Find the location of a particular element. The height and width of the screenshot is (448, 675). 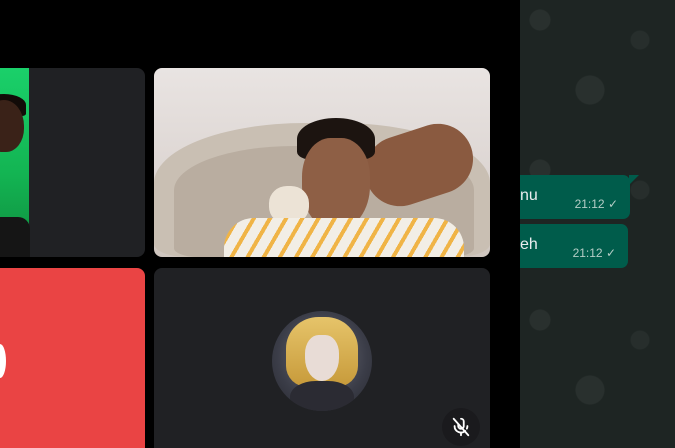

anime-avatar is located at coordinates (322, 361).